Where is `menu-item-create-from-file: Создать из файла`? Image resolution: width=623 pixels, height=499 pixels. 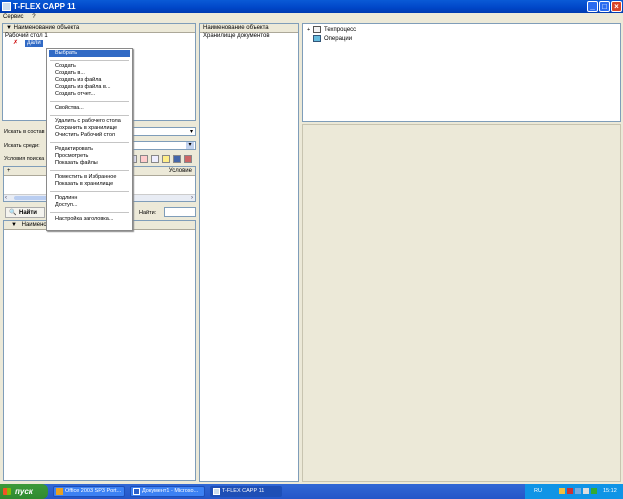
menu-item-create-from-file: Создать из файла is located at coordinates (78, 80).